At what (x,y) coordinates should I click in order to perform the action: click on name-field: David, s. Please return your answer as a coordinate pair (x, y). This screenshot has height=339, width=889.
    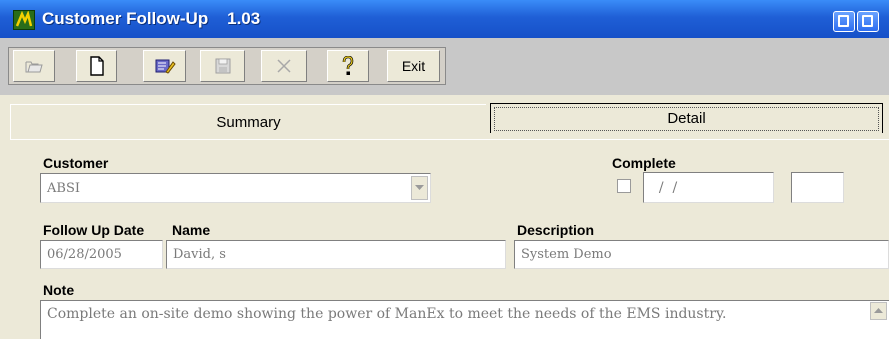
    Looking at the image, I should click on (336, 254).